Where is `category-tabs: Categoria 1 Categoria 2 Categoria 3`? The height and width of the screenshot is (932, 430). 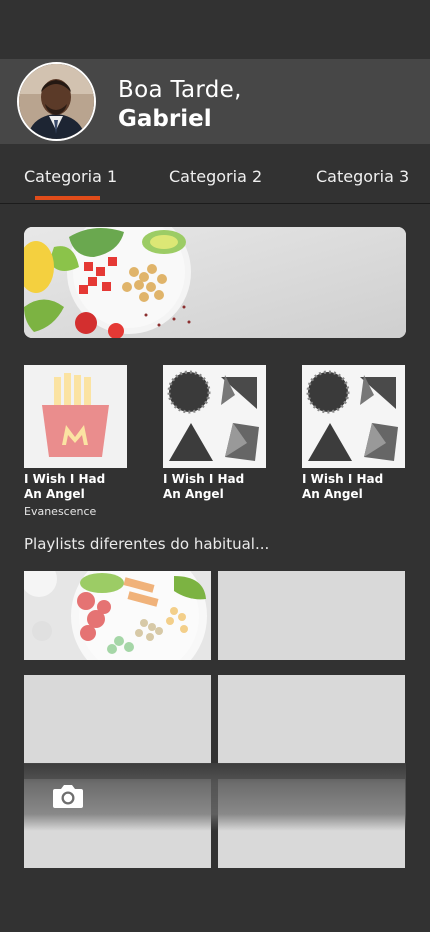 category-tabs: Categoria 1 Categoria 2 Categoria 3 is located at coordinates (215, 185).